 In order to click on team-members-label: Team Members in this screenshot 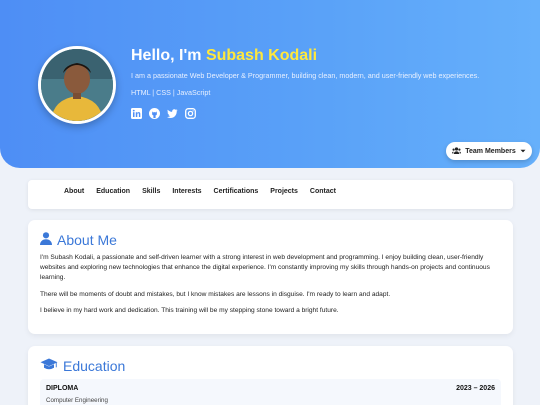, I will do `click(490, 151)`.